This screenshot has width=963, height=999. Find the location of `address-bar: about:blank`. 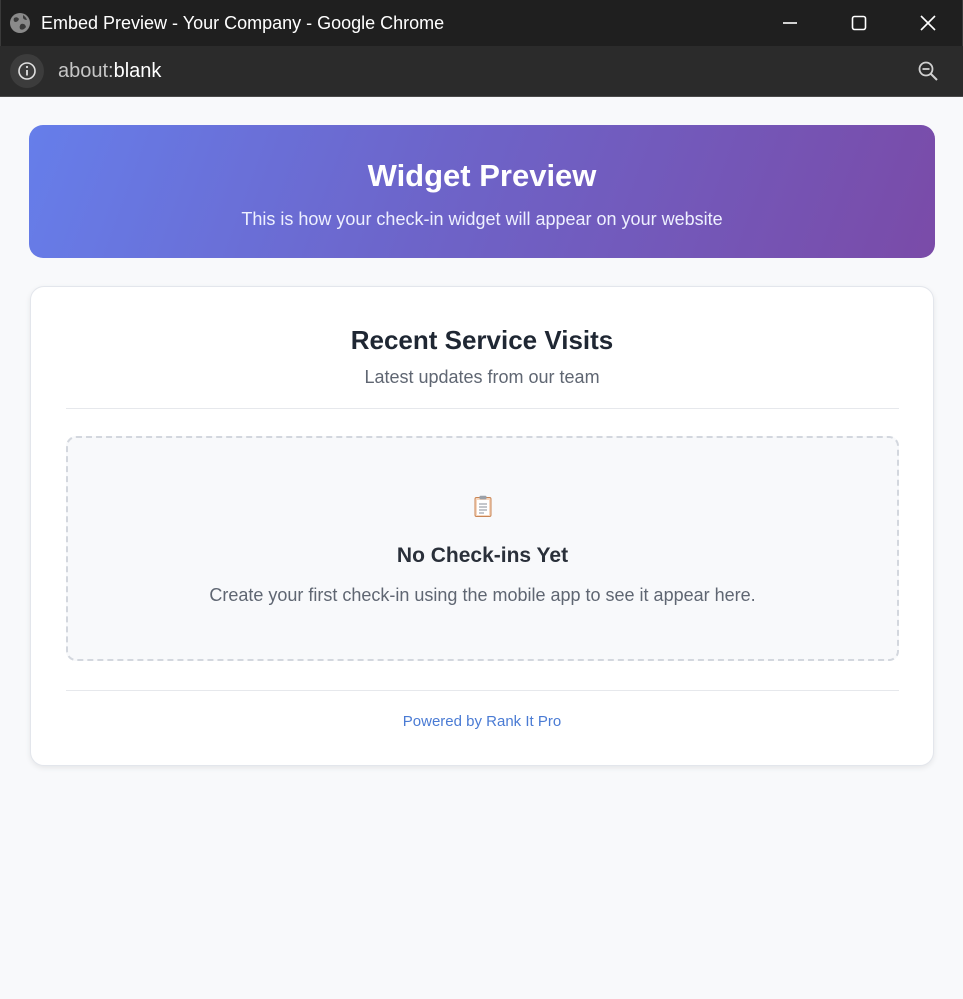

address-bar: about:blank is located at coordinates (481, 71).